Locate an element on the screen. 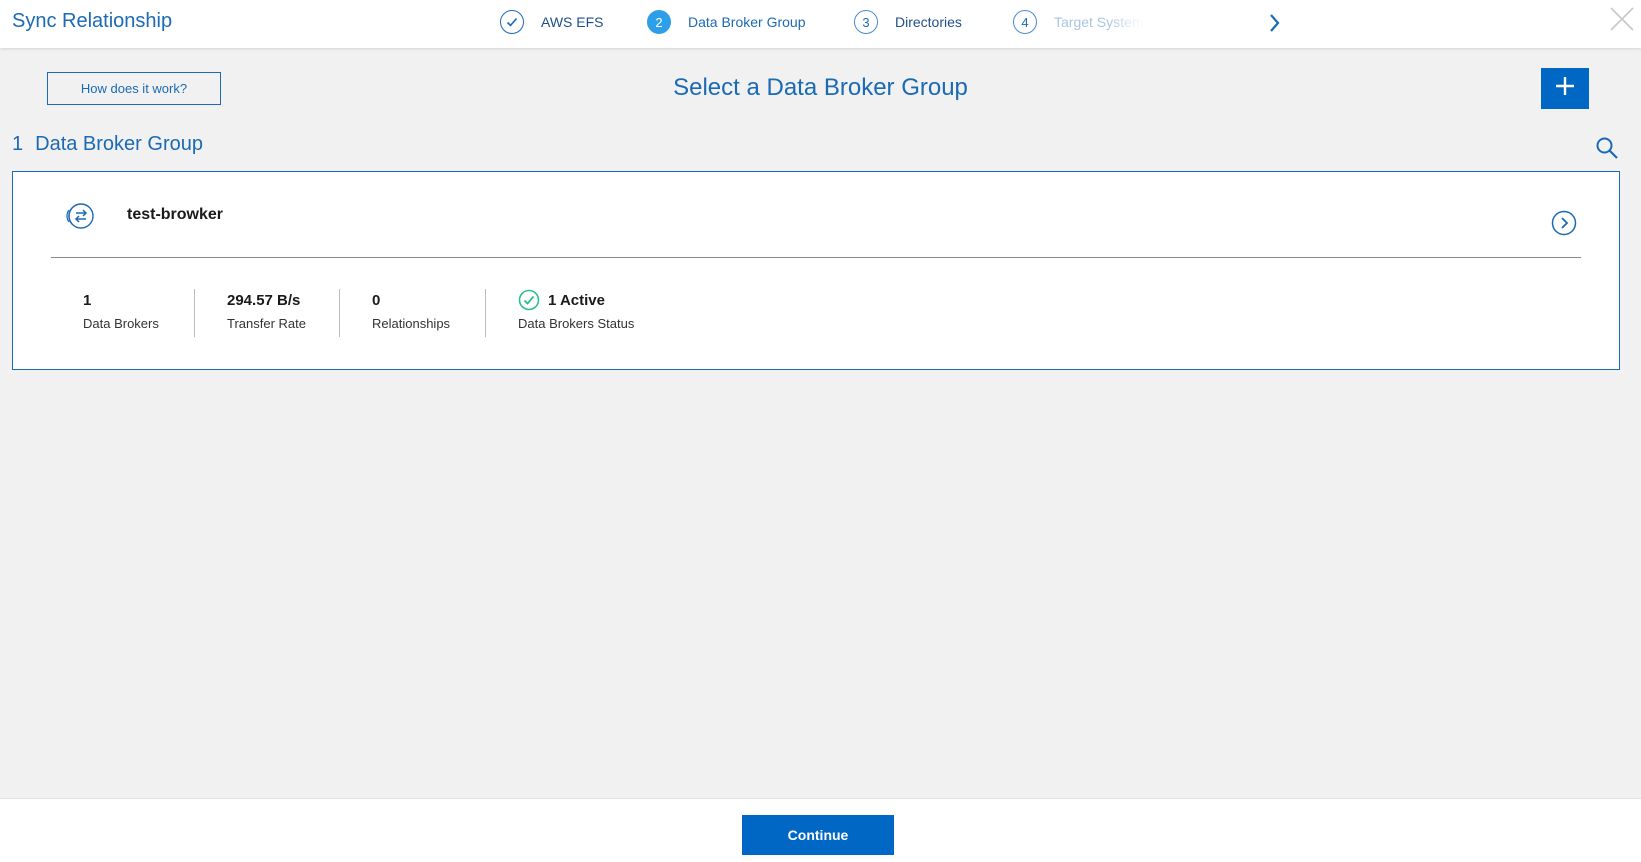 The image size is (1641, 862). continue-button: Continue is located at coordinates (818, 835).